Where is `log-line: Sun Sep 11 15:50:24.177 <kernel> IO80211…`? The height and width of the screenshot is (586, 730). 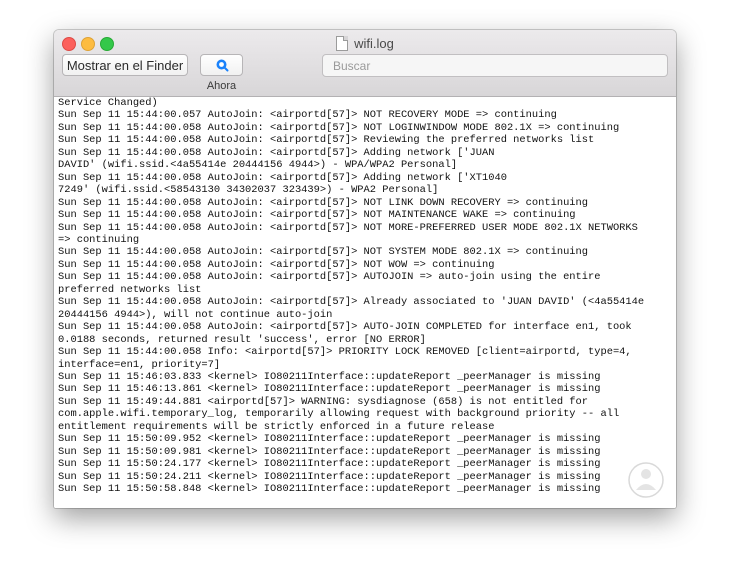 log-line: Sun Sep 11 15:50:24.177 <kernel> IO80211… is located at coordinates (329, 464).